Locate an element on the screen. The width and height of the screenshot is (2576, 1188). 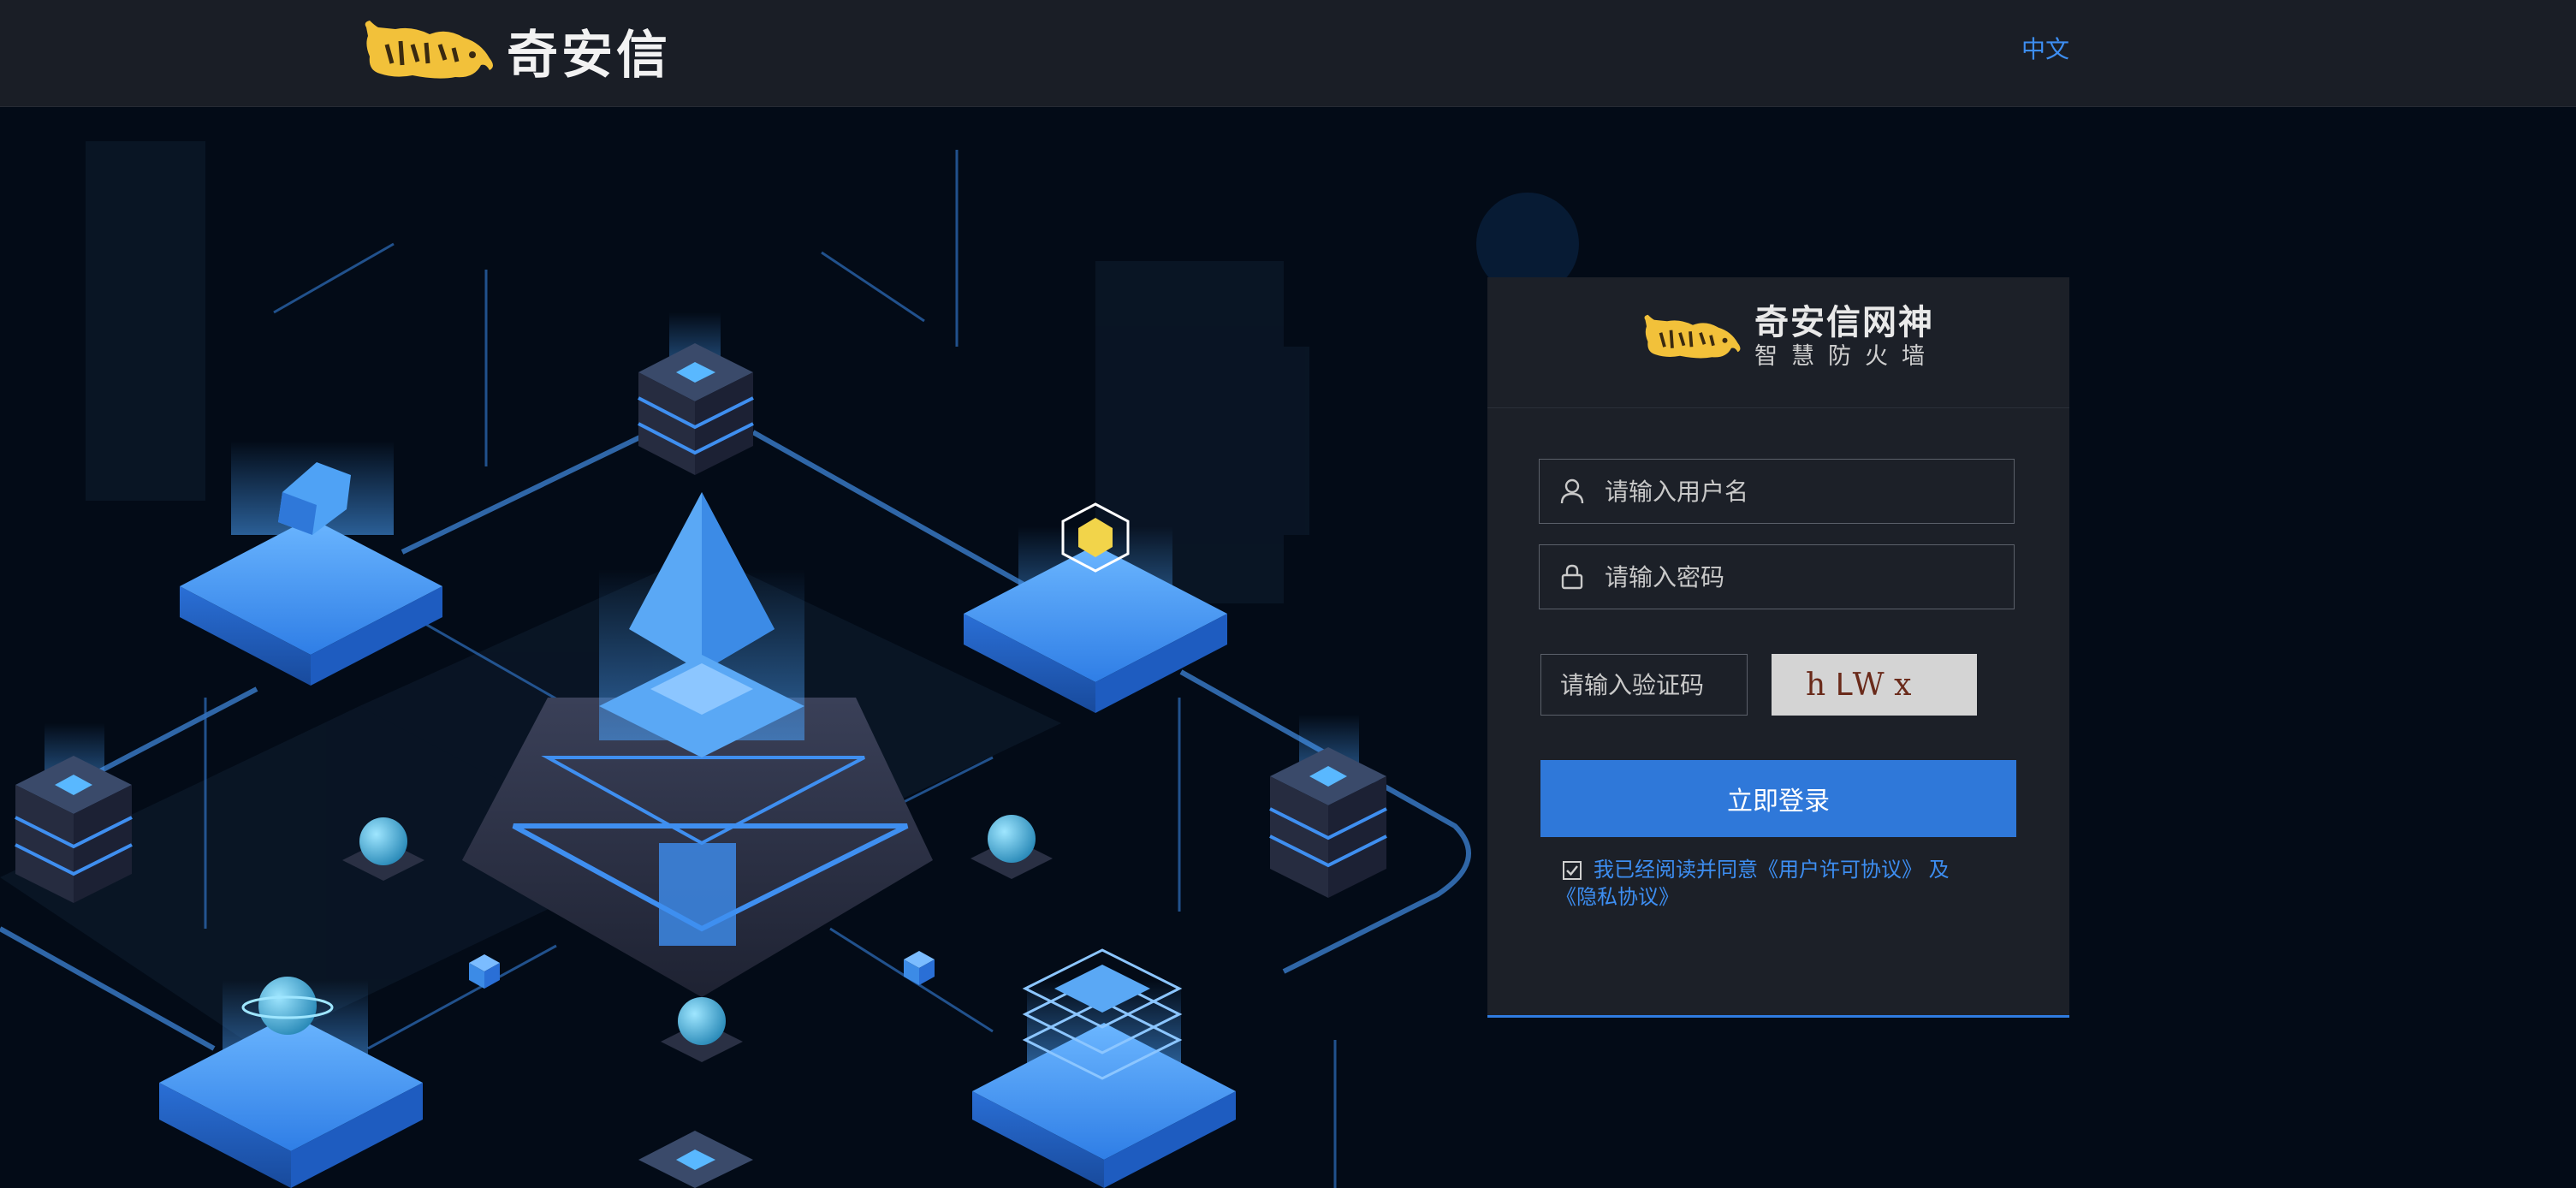
agreement-and: 及 is located at coordinates (1936, 870).